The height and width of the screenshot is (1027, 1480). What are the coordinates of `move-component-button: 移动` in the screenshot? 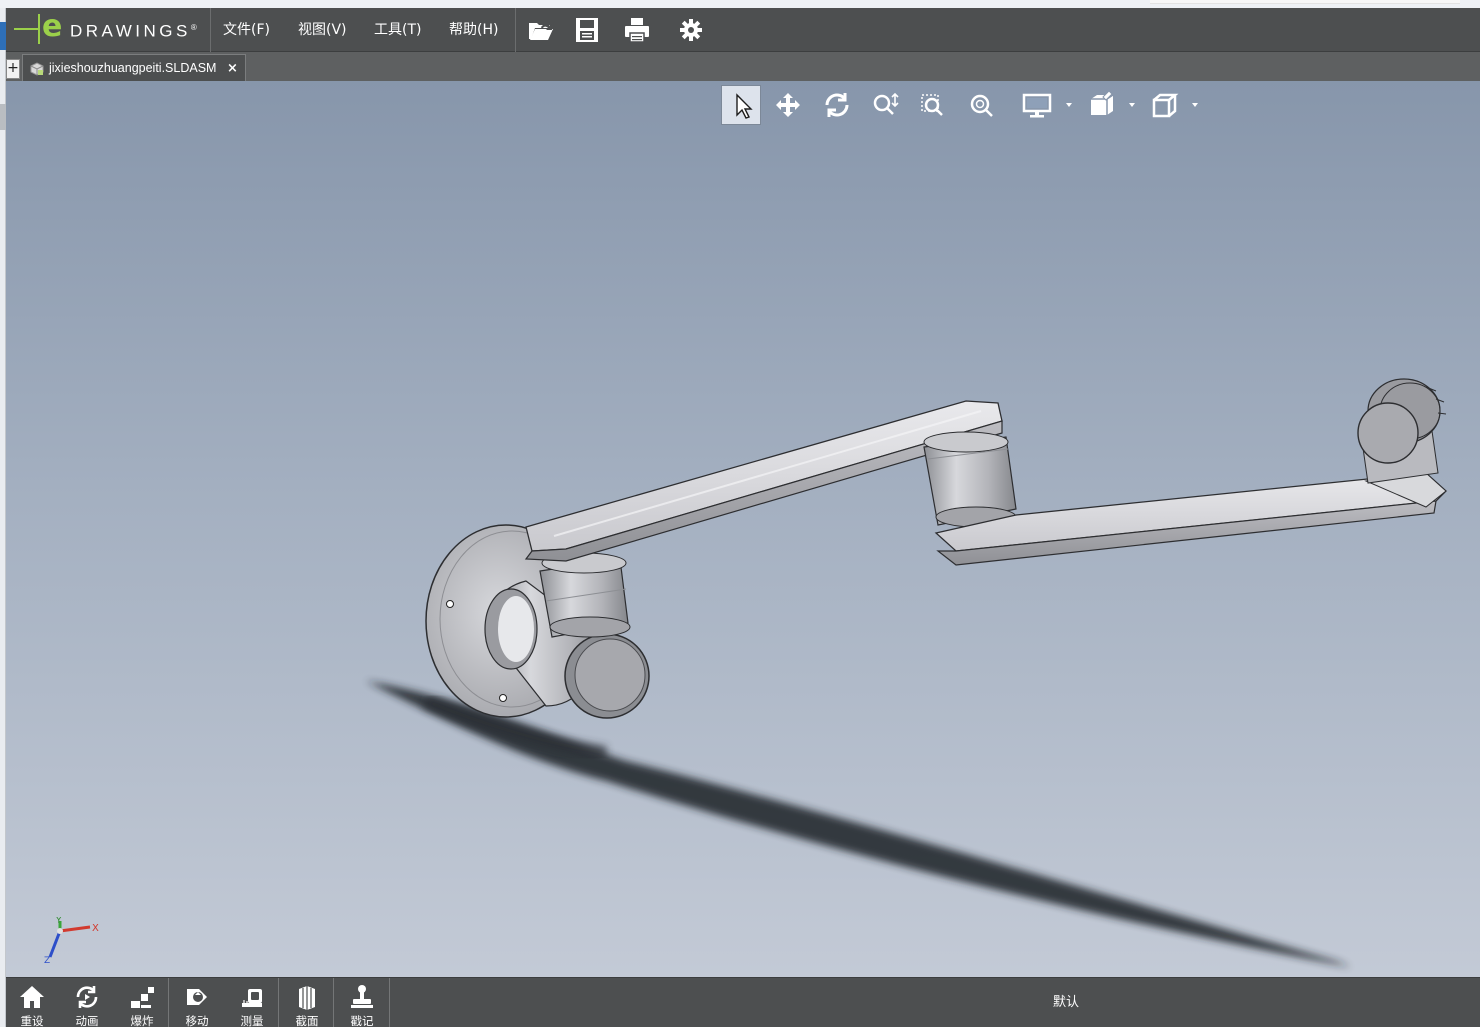 It's located at (197, 1002).